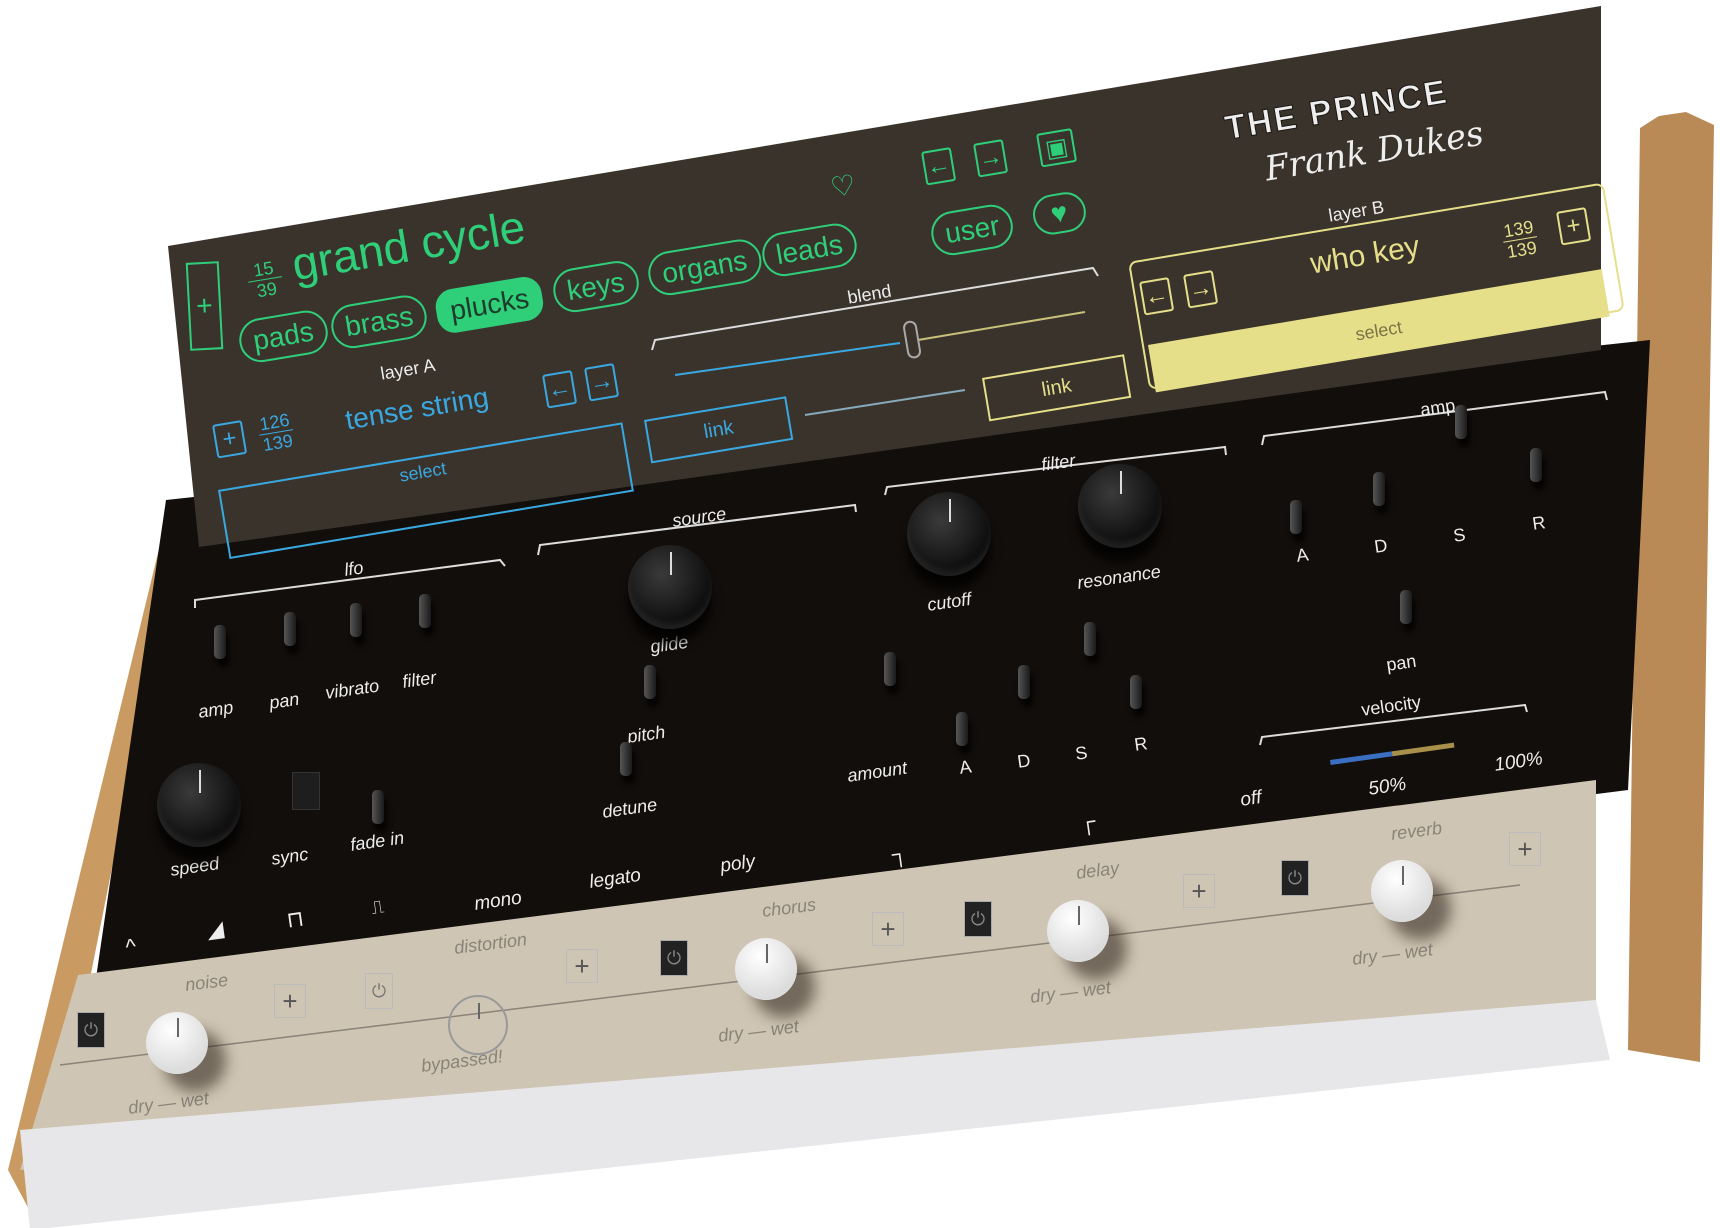  I want to click on distortion-knob, so click(478, 1025).